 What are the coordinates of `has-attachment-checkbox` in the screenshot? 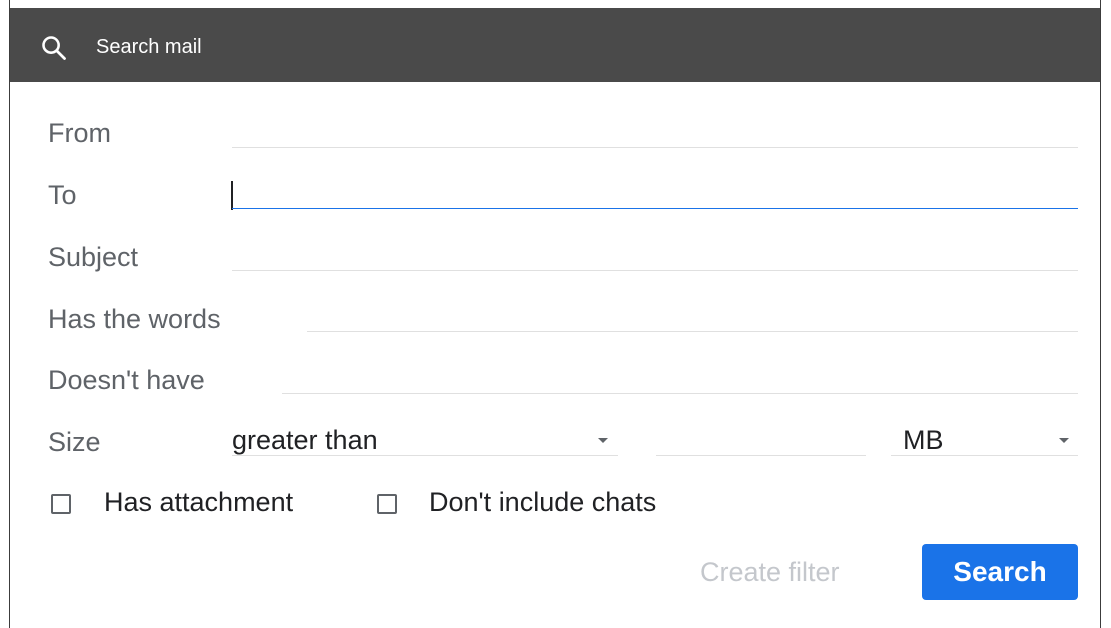 It's located at (61, 504).